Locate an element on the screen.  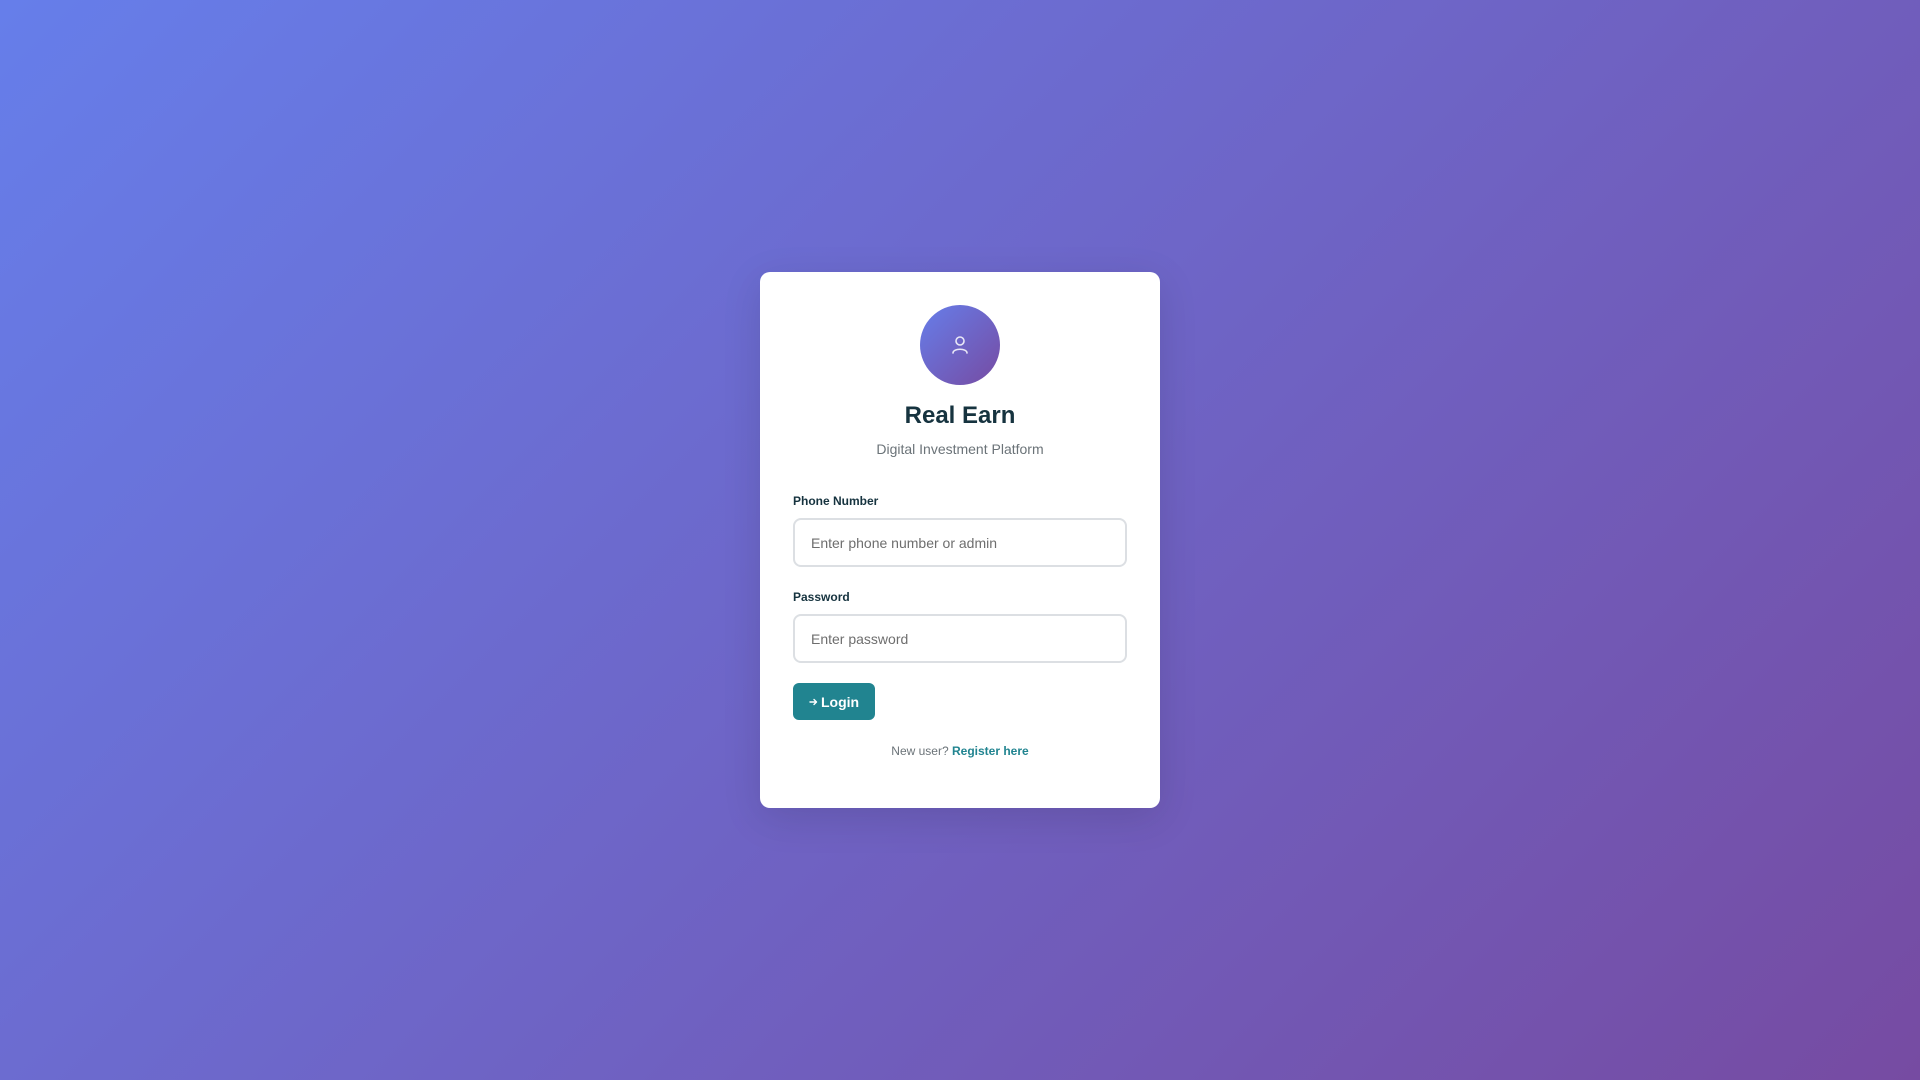
password-input is located at coordinates (960, 638).